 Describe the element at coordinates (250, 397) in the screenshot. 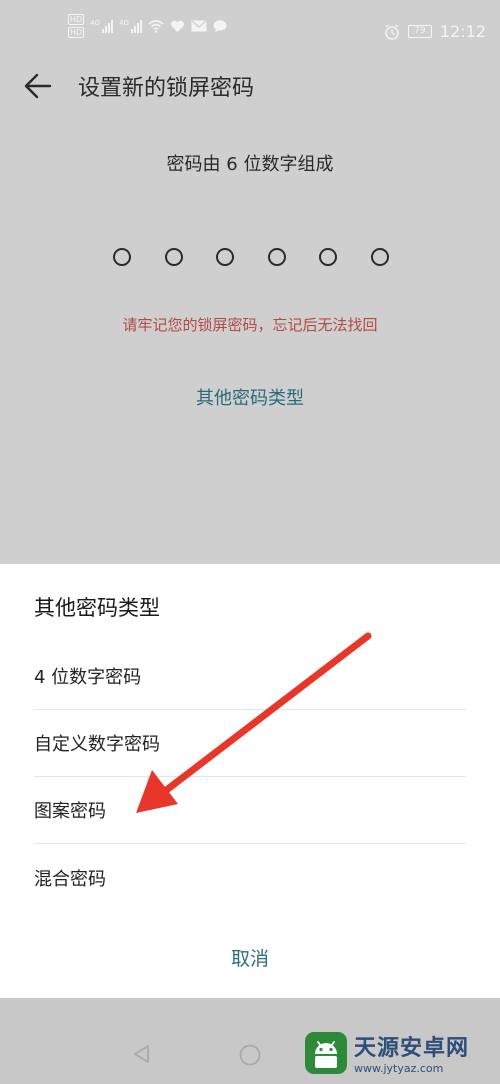

I see `other-password-types-link: 其他密码类型` at that location.